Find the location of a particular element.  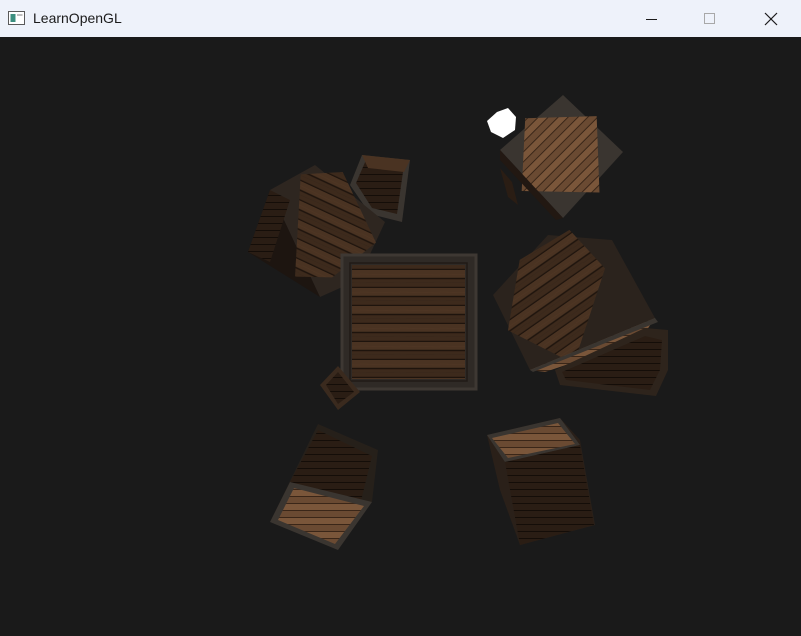

close-button is located at coordinates (770, 18).